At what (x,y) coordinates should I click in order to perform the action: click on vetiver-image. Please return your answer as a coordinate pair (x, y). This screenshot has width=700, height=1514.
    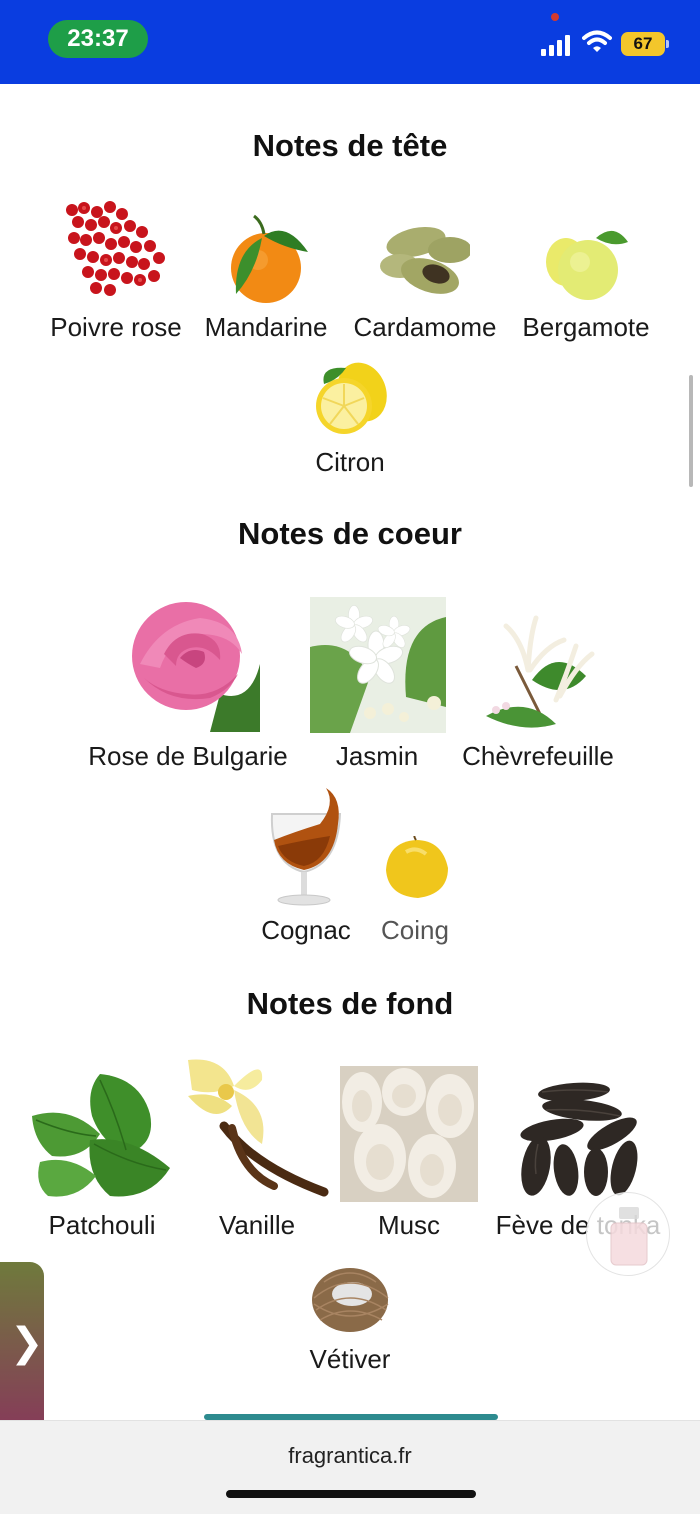
    Looking at the image, I should click on (350, 1300).